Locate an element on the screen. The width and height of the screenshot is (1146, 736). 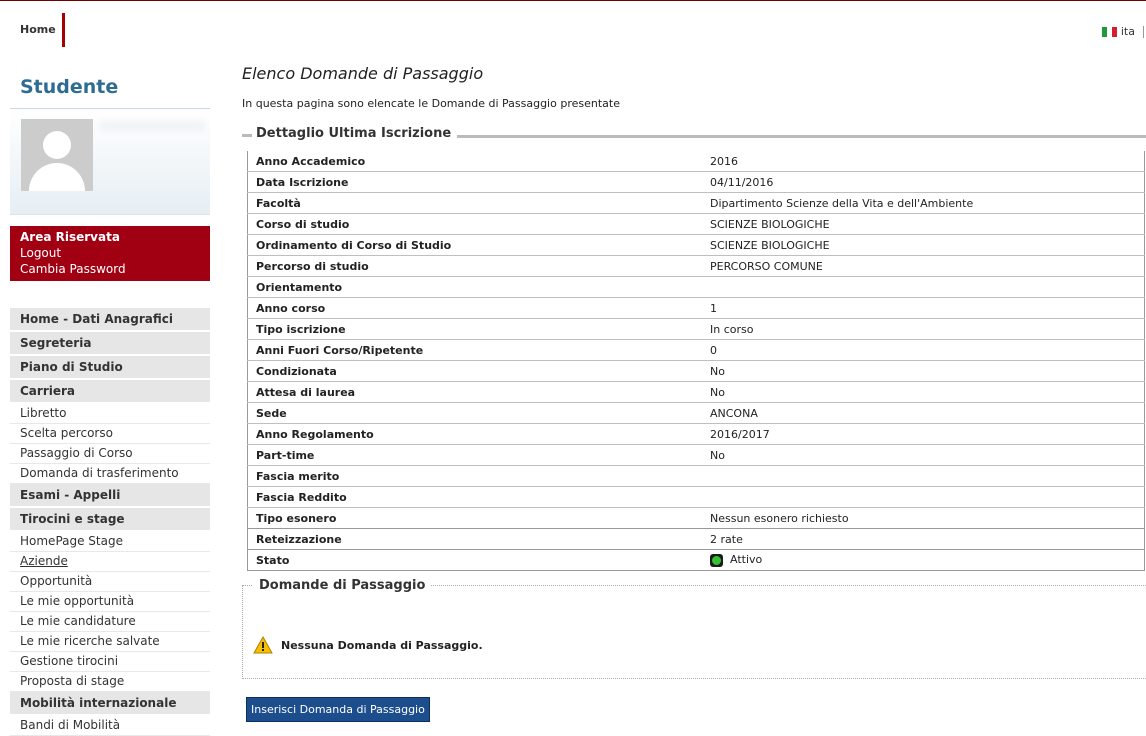
no-domande-message: Nessuna Domanda di Passaggio. is located at coordinates (368, 645).